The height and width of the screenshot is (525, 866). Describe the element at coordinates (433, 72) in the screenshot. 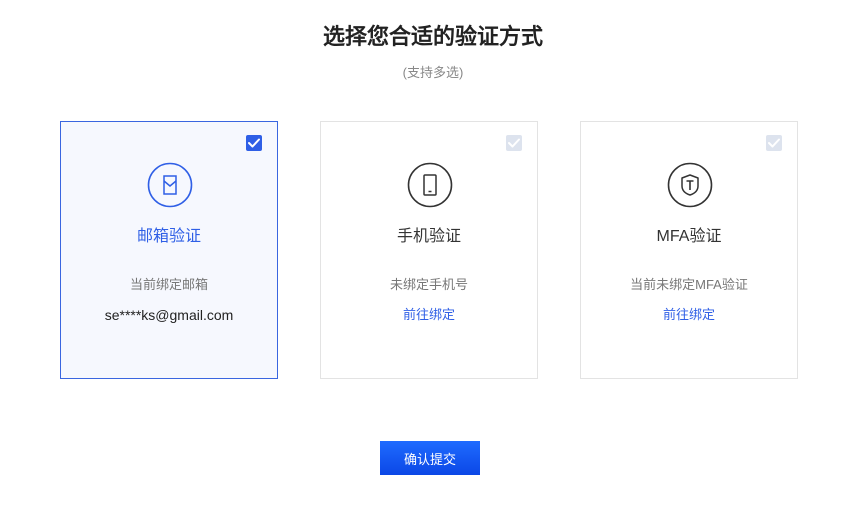

I see `page-subtitle: (支持多选)` at that location.